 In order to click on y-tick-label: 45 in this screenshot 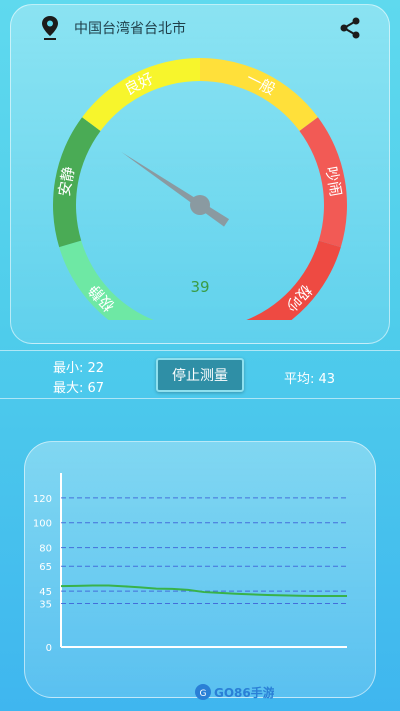, I will do `click(45, 592)`.